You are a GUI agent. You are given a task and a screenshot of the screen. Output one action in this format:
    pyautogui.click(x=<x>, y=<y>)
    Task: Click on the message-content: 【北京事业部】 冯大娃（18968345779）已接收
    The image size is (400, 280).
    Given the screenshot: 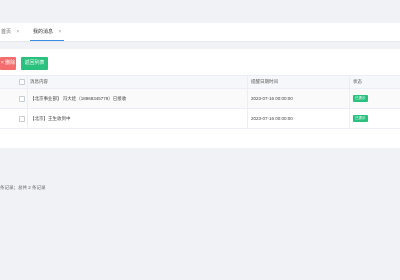 What is the action you would take?
    pyautogui.click(x=78, y=98)
    